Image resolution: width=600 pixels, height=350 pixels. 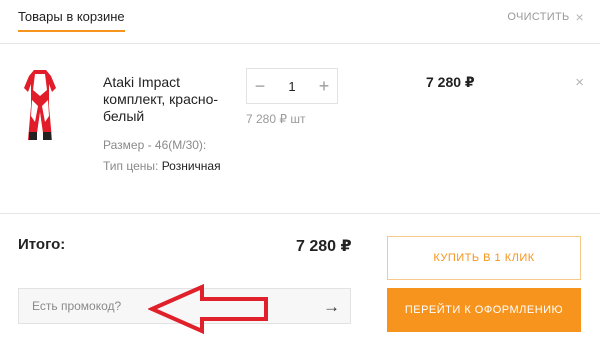 What do you see at coordinates (276, 119) in the screenshot?
I see `unit-price: 7 280 ₽ шт` at bounding box center [276, 119].